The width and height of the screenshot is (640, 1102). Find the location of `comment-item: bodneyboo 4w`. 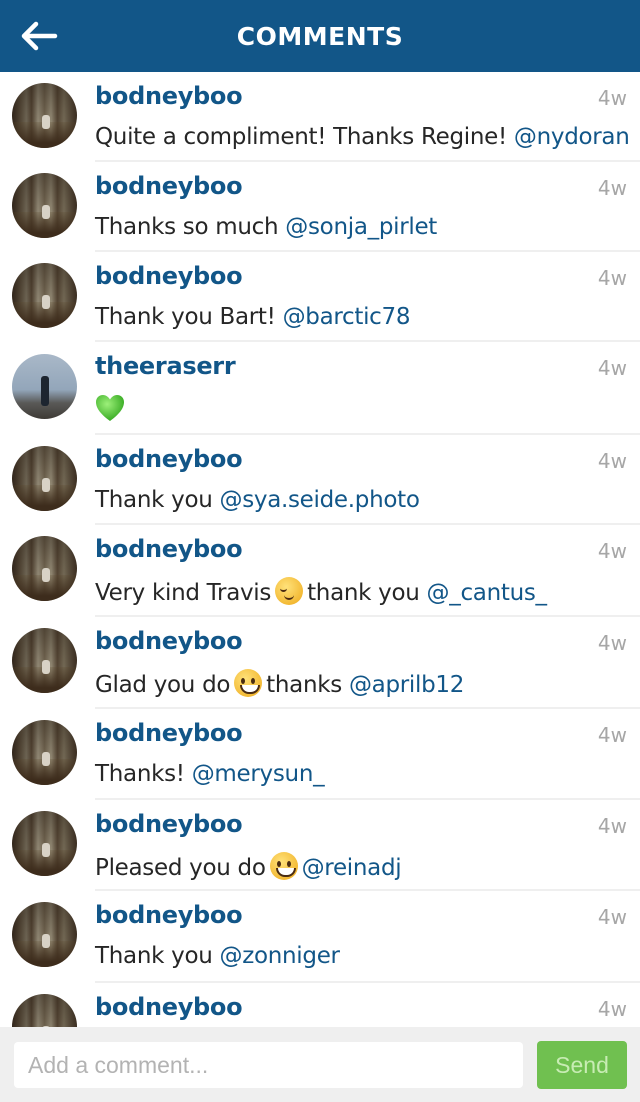

comment-item: bodneyboo 4w is located at coordinates (320, 1005).